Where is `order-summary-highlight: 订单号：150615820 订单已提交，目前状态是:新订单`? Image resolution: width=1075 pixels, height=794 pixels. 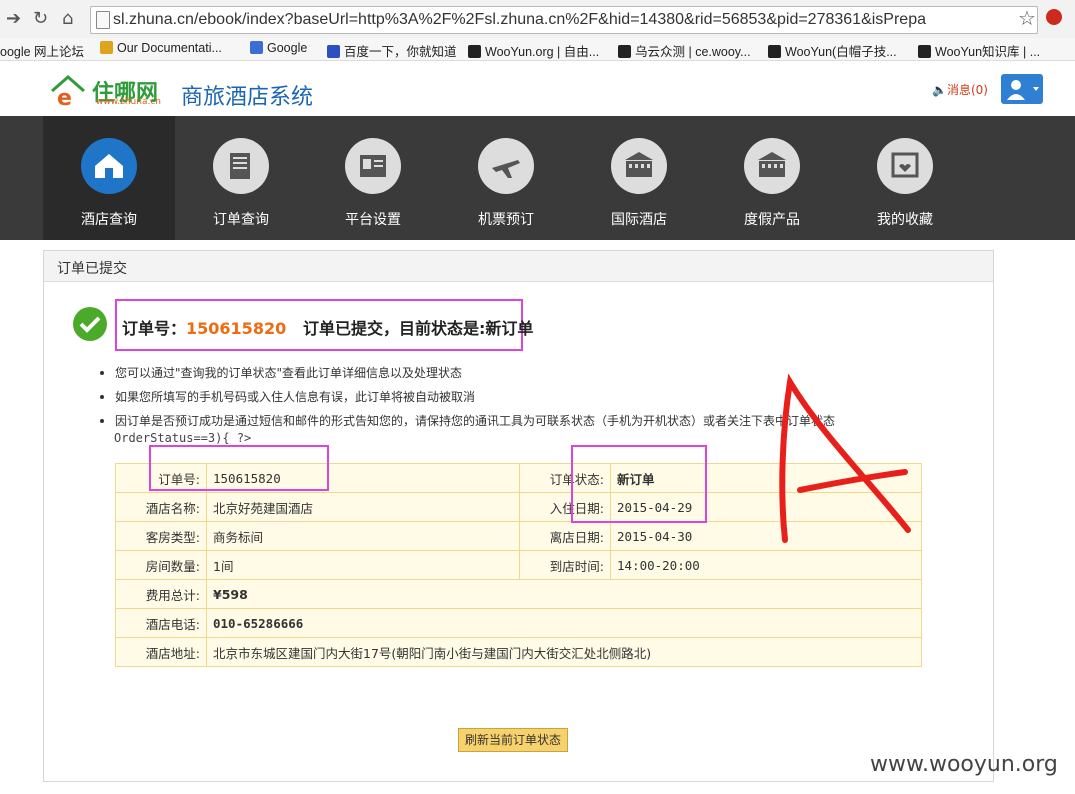 order-summary-highlight: 订单号：150615820 订单已提交，目前状态是:新订单 is located at coordinates (324, 325).